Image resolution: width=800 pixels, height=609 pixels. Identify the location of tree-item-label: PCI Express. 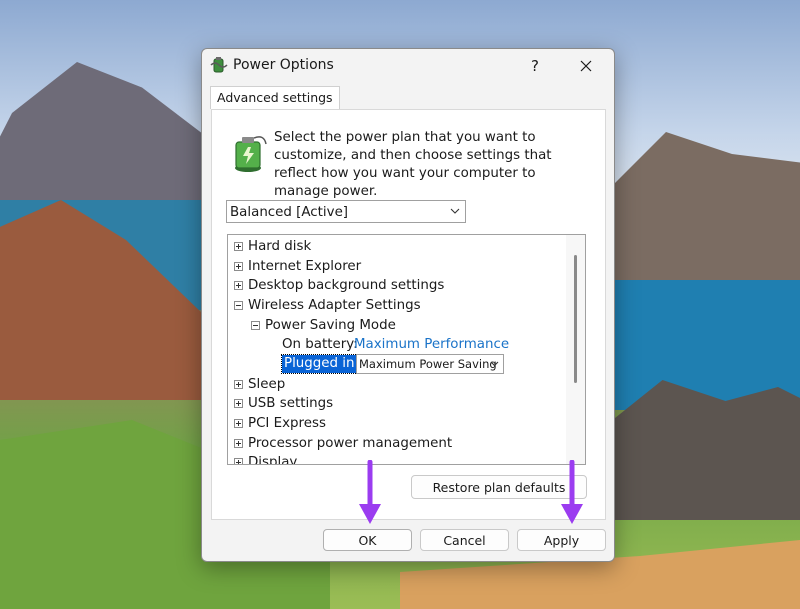
(287, 423).